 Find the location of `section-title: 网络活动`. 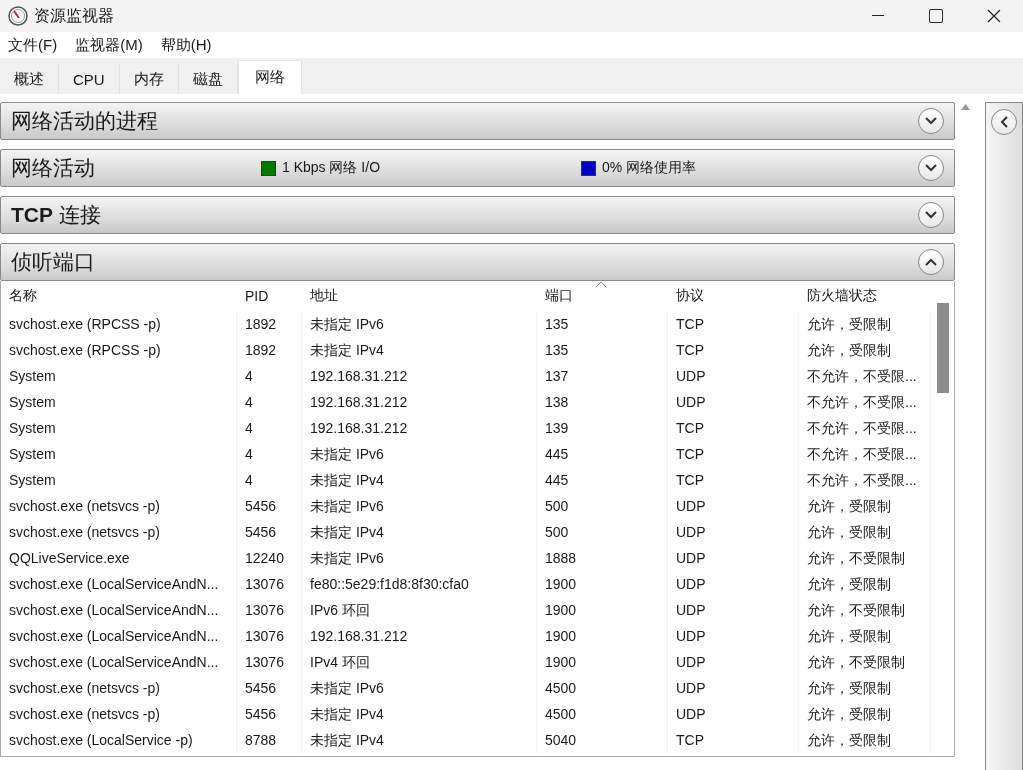

section-title: 网络活动 is located at coordinates (53, 168).